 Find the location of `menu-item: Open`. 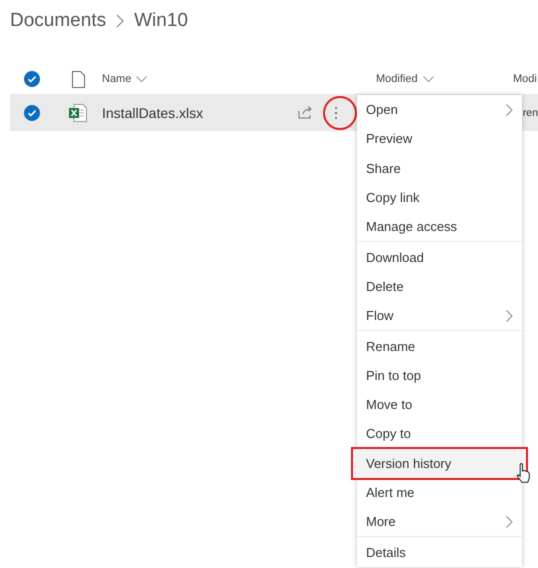

menu-item: Open is located at coordinates (439, 109).